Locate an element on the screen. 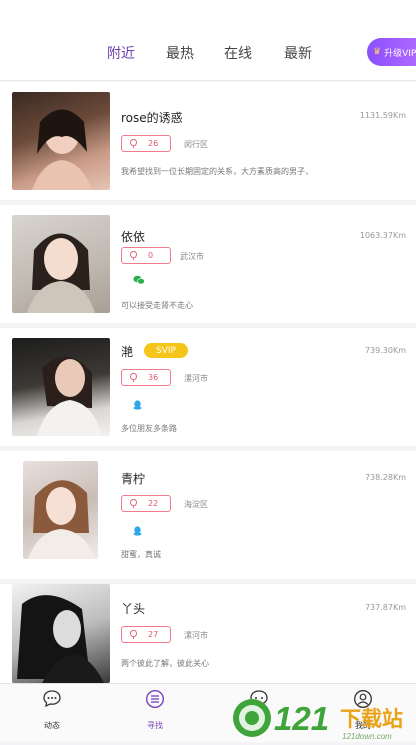 Image resolution: width=416 pixels, height=745 pixels. profile-location: 闵行区 is located at coordinates (196, 144).